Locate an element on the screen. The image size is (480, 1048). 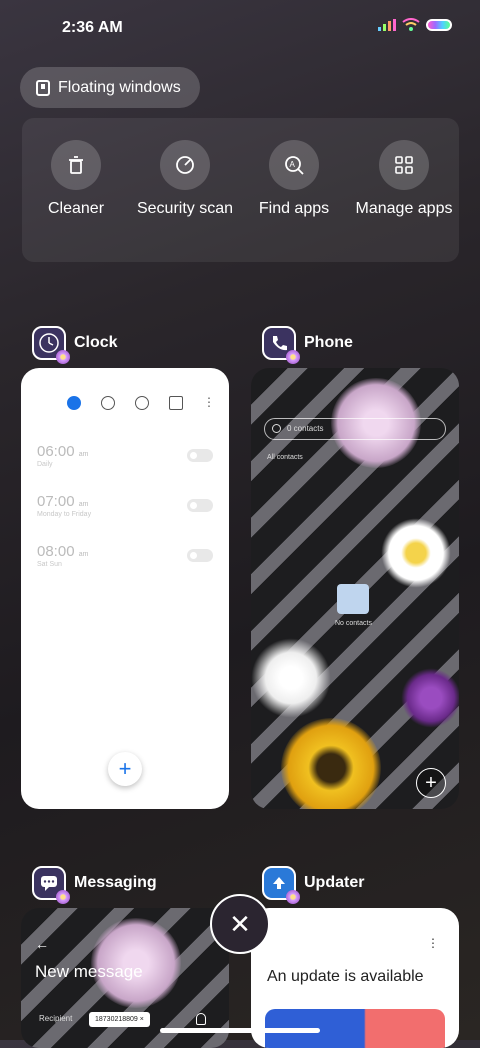
alarm-days: Sat Sun is located at coordinates (49, 564).